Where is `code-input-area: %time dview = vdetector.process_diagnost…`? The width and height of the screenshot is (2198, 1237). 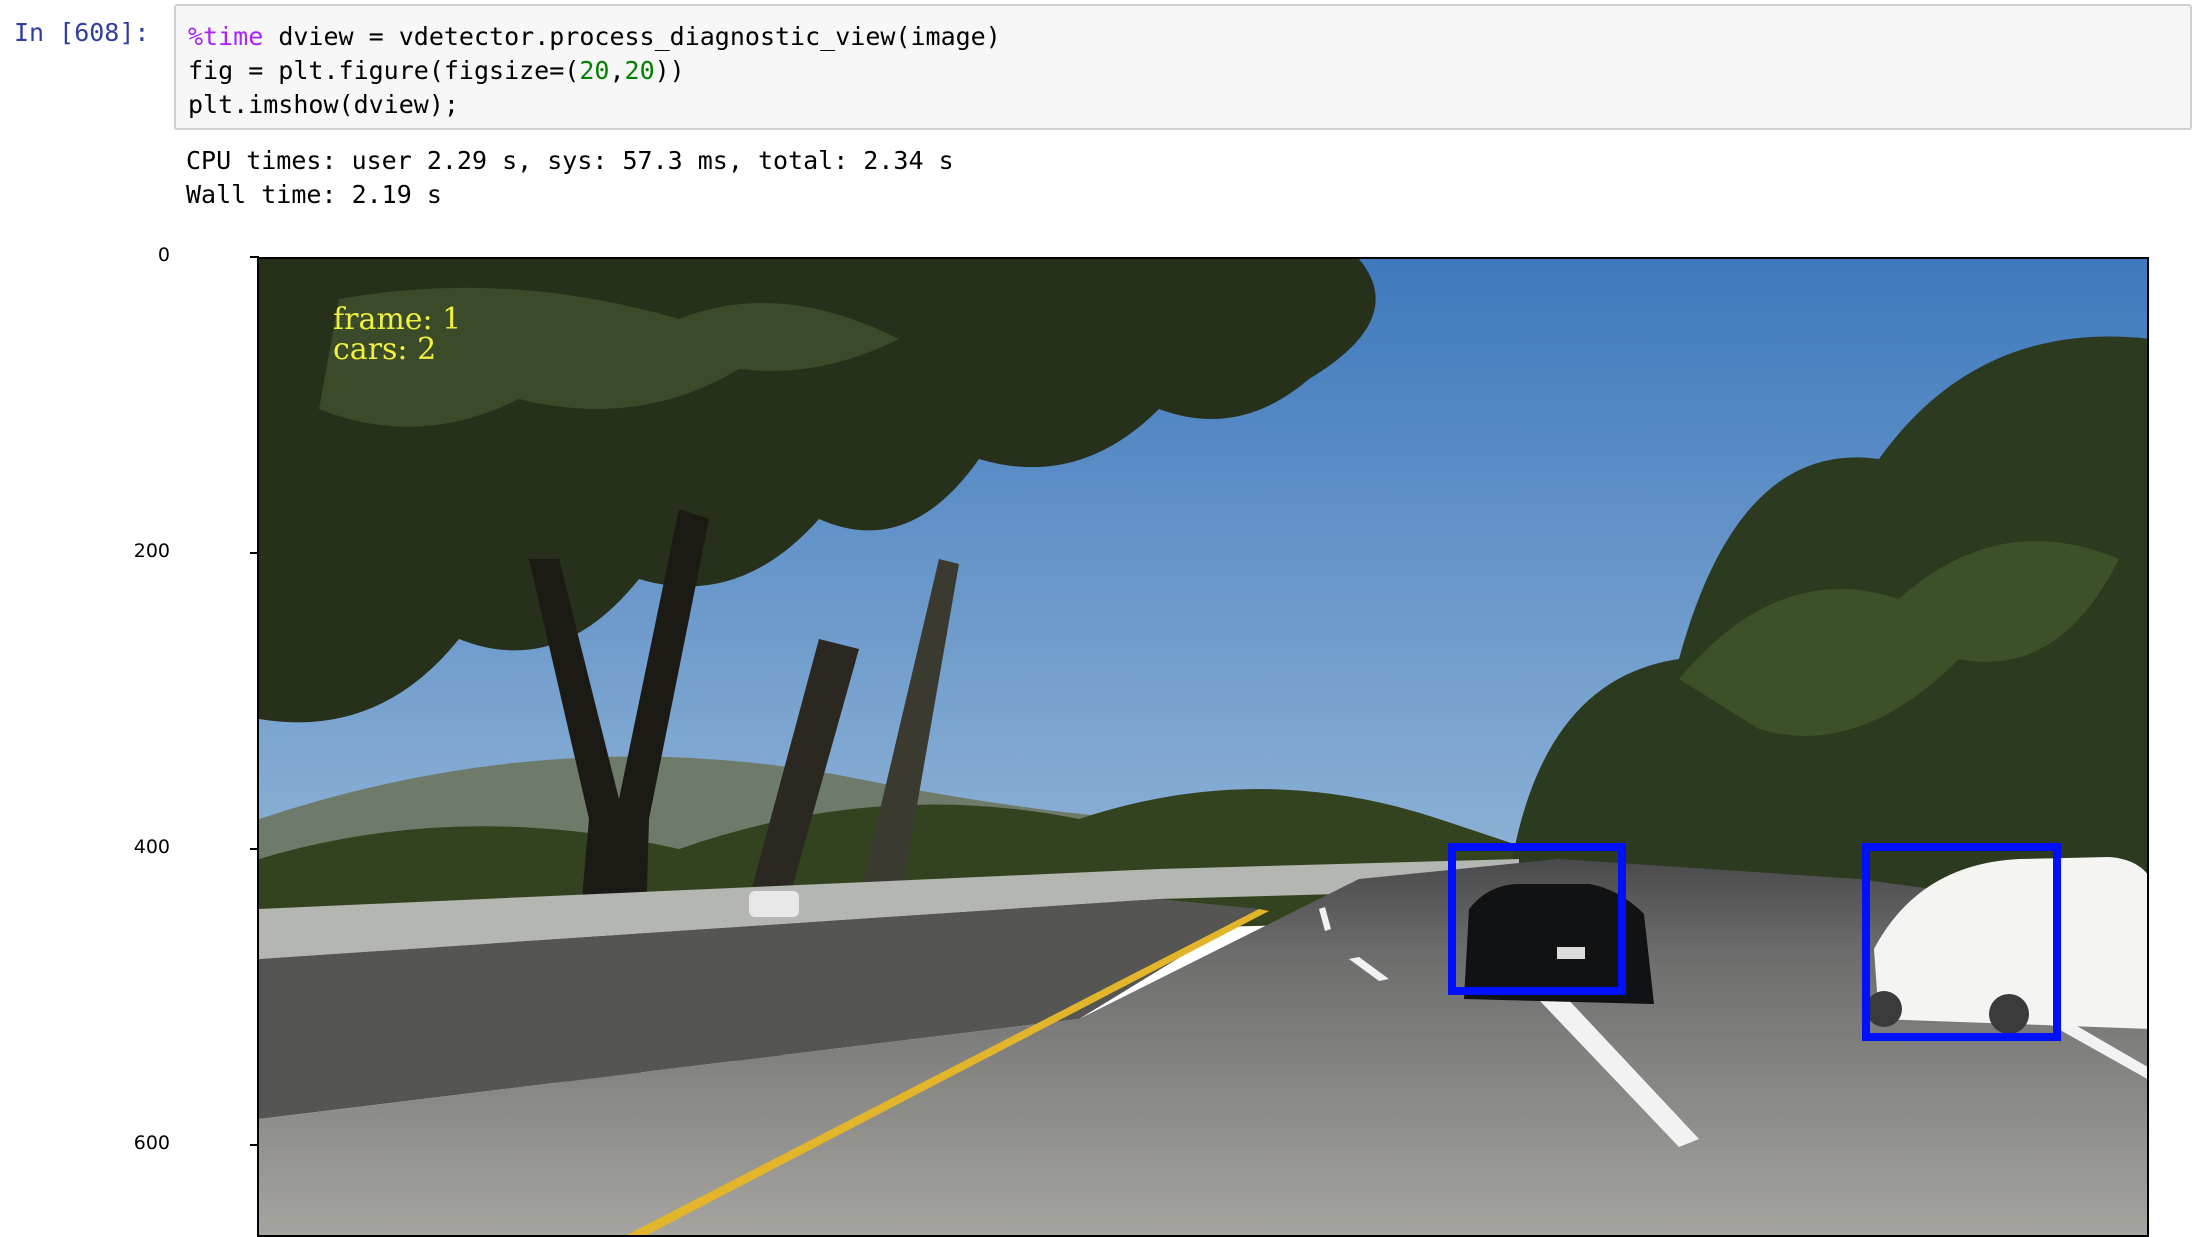 code-input-area: %time dview = vdetector.process_diagnost… is located at coordinates (1183, 67).